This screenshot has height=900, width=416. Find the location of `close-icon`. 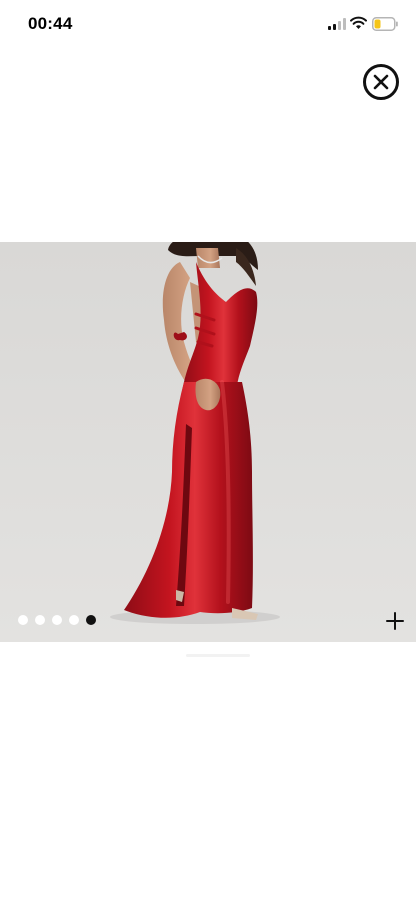

close-icon is located at coordinates (381, 82).